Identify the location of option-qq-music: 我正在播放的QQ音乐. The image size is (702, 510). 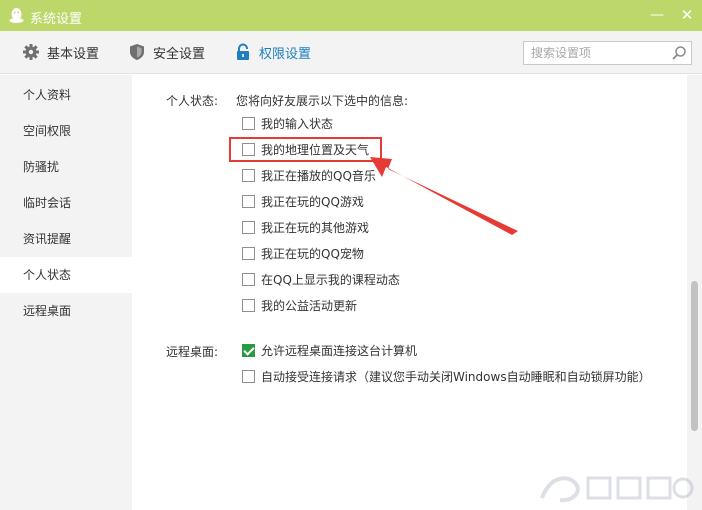
(309, 175).